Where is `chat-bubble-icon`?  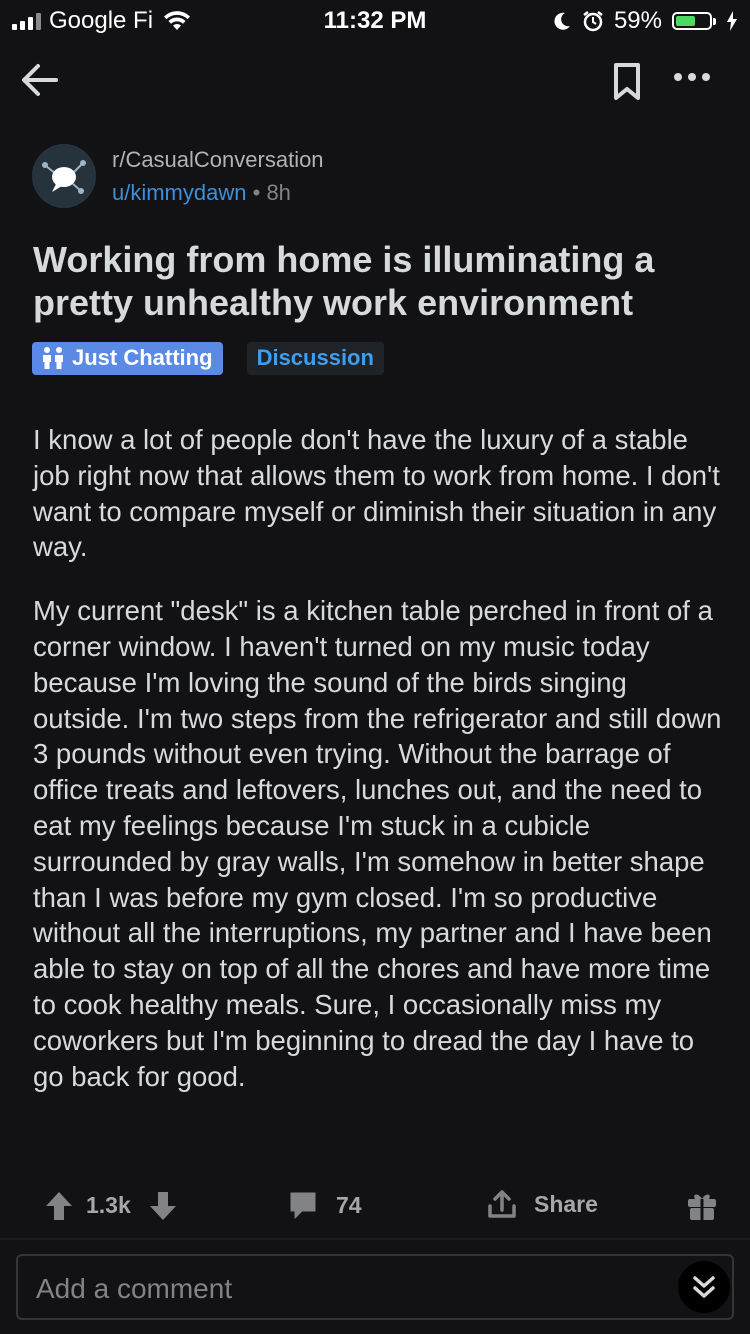
chat-bubble-icon is located at coordinates (64, 176).